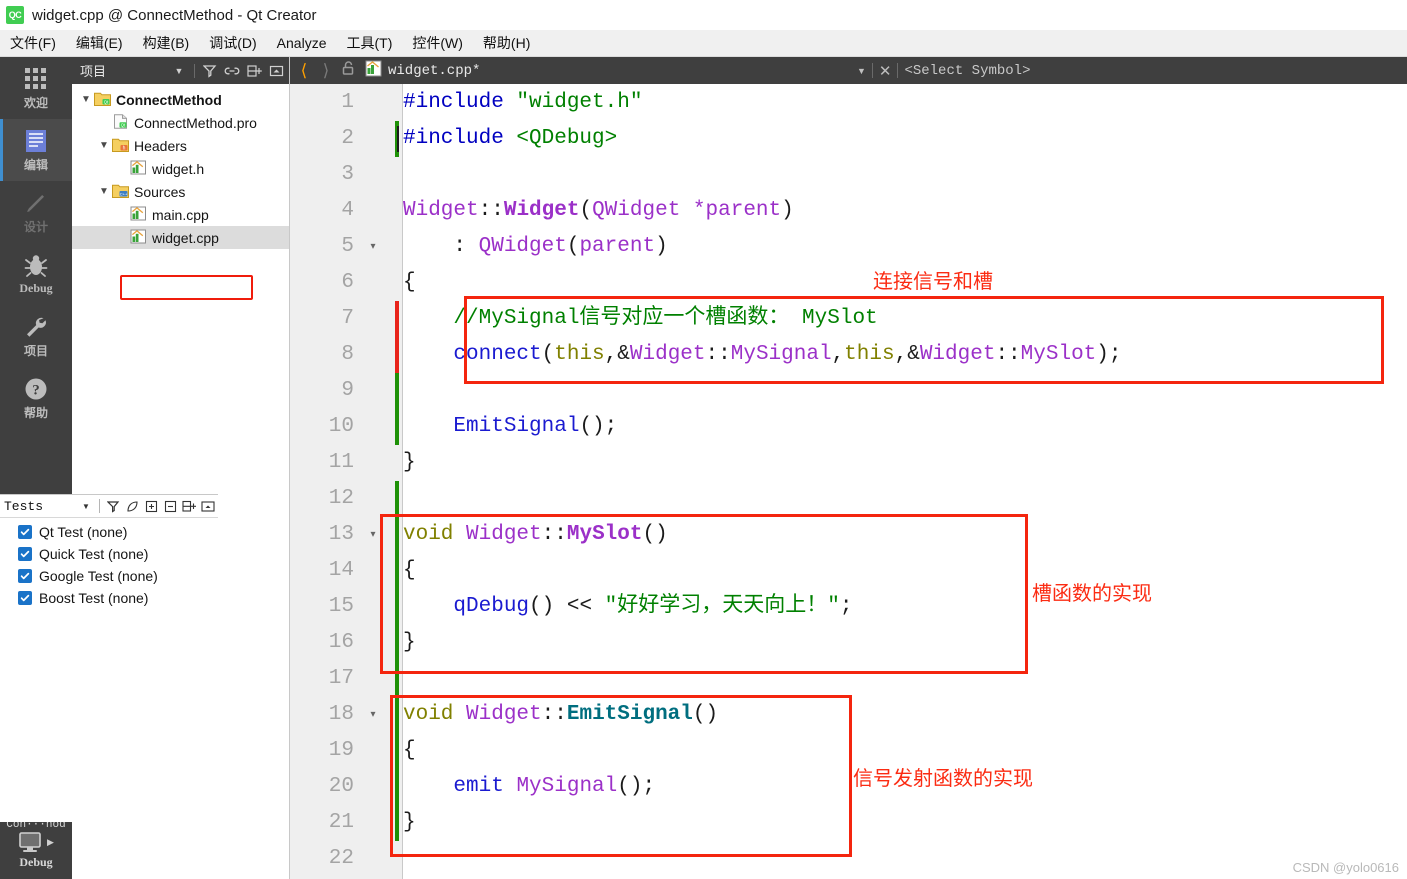  What do you see at coordinates (276, 71) in the screenshot?
I see `collapse-icon` at bounding box center [276, 71].